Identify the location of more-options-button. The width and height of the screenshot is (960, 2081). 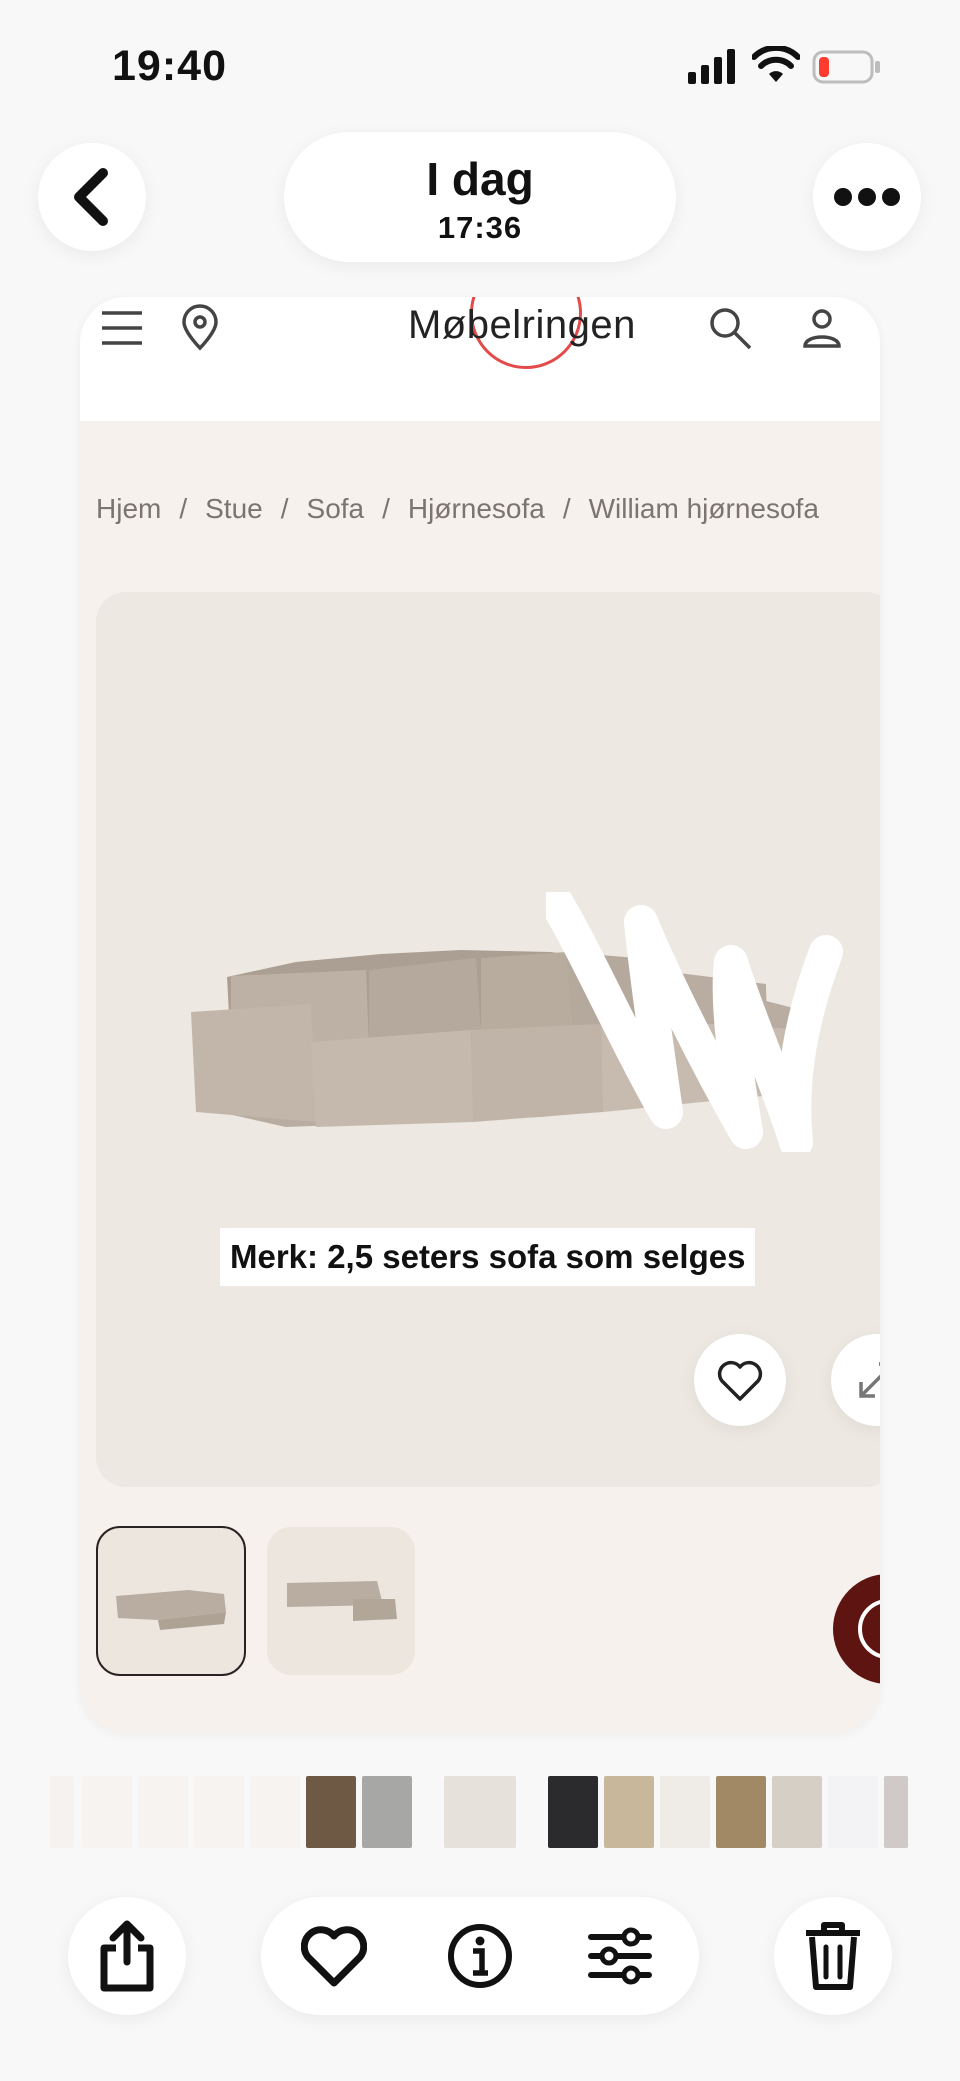
(867, 197).